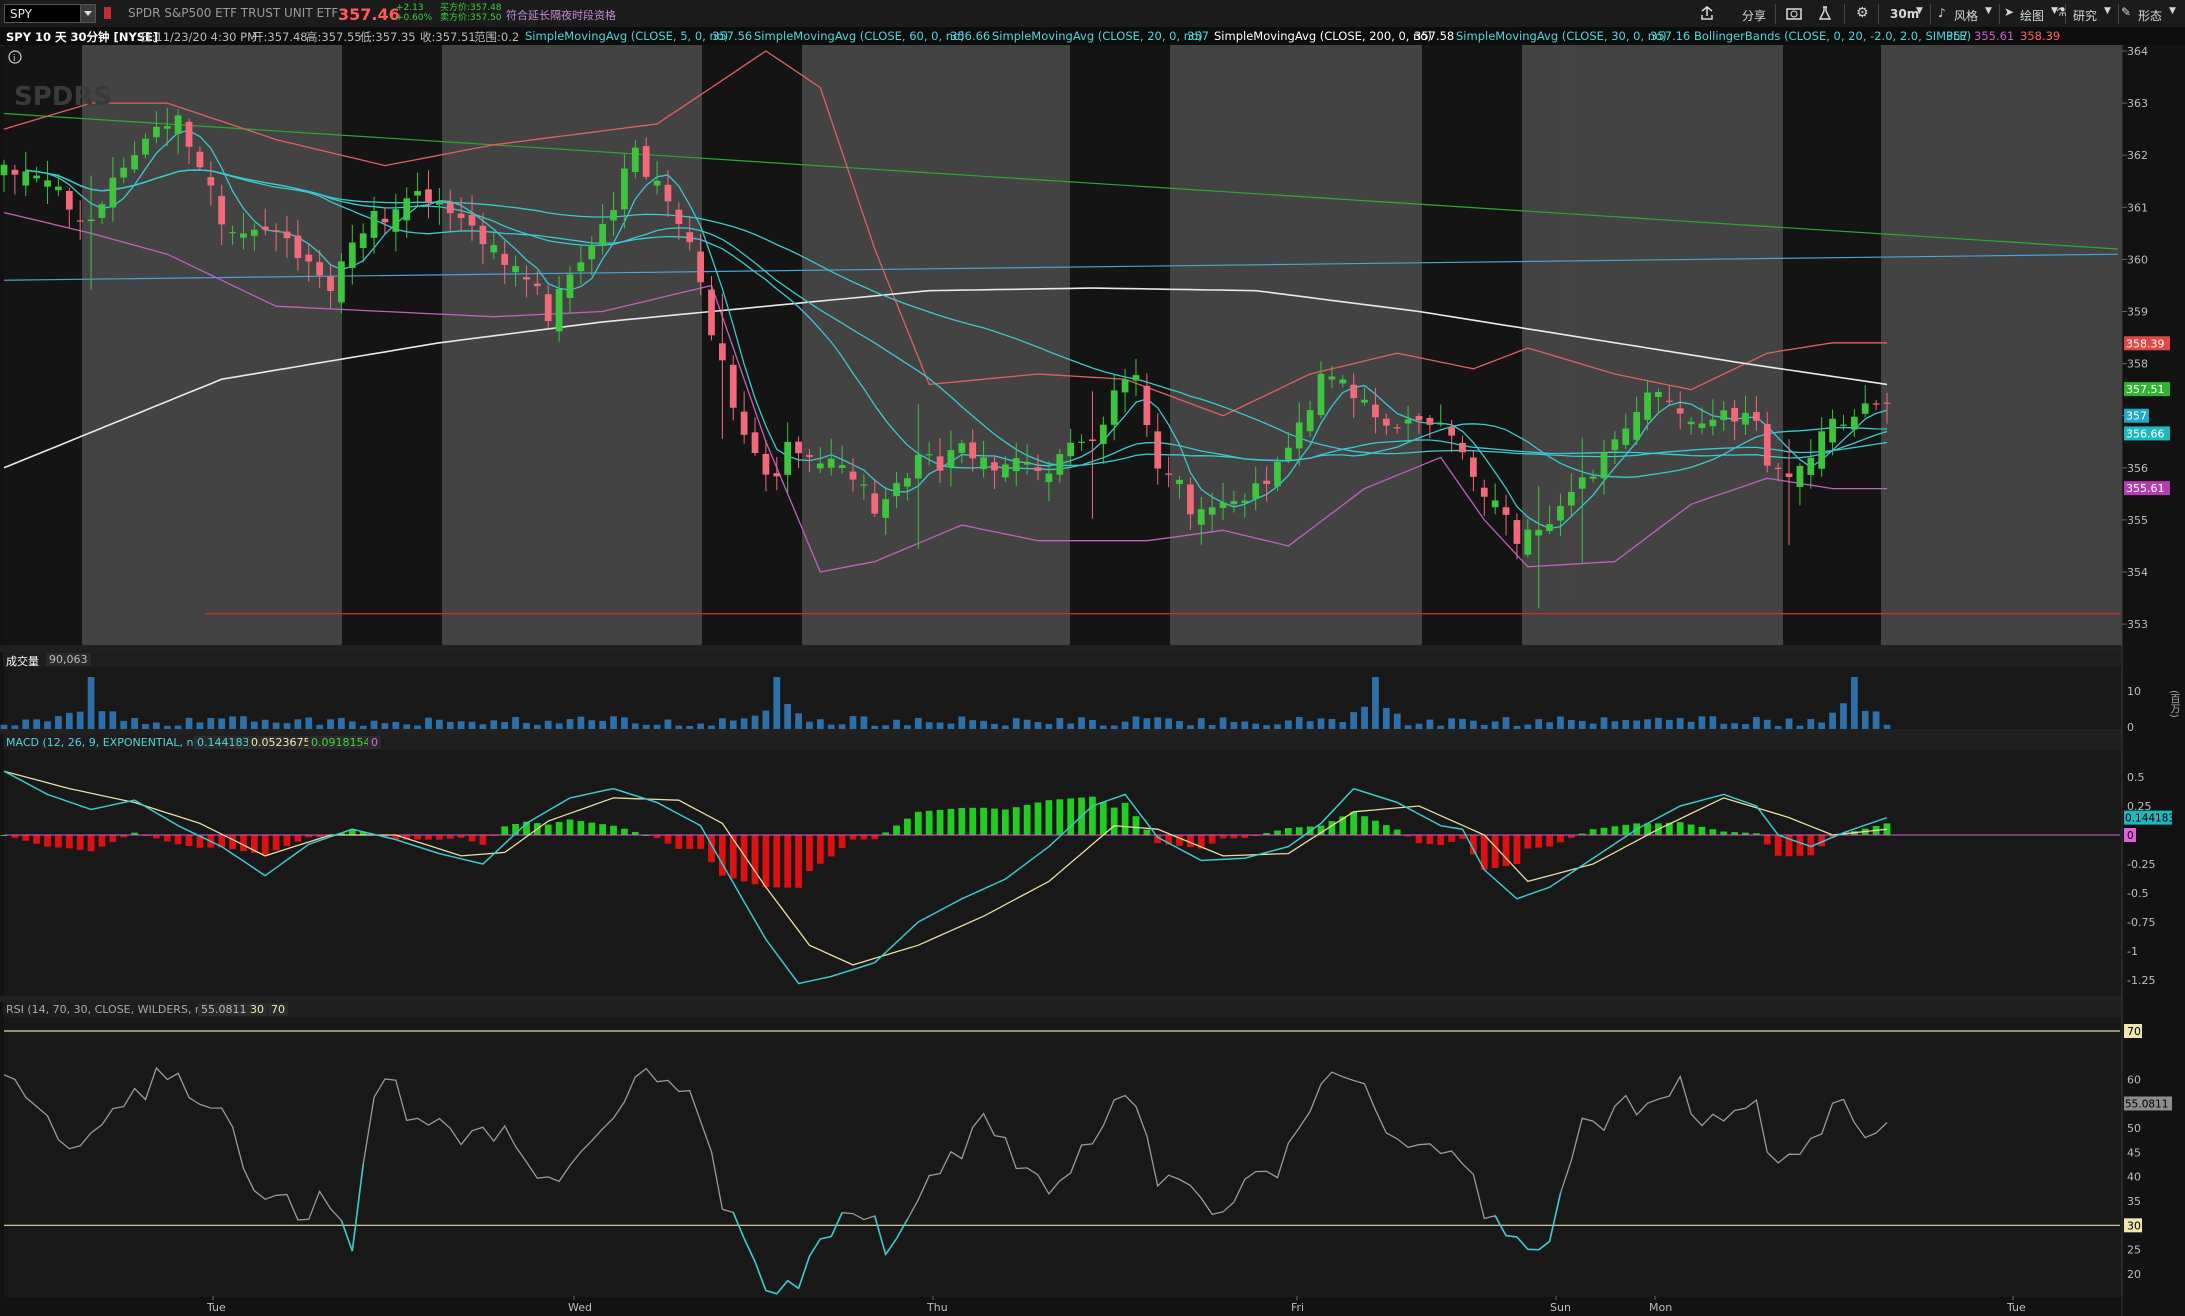  Describe the element at coordinates (107, 13) in the screenshot. I see `flag-icon` at that location.